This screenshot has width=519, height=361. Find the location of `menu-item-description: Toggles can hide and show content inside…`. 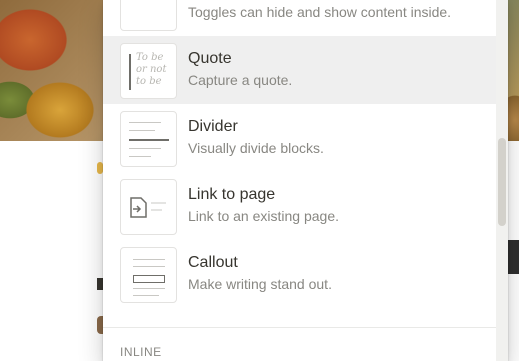

menu-item-description: Toggles can hide and show content inside… is located at coordinates (320, 12).